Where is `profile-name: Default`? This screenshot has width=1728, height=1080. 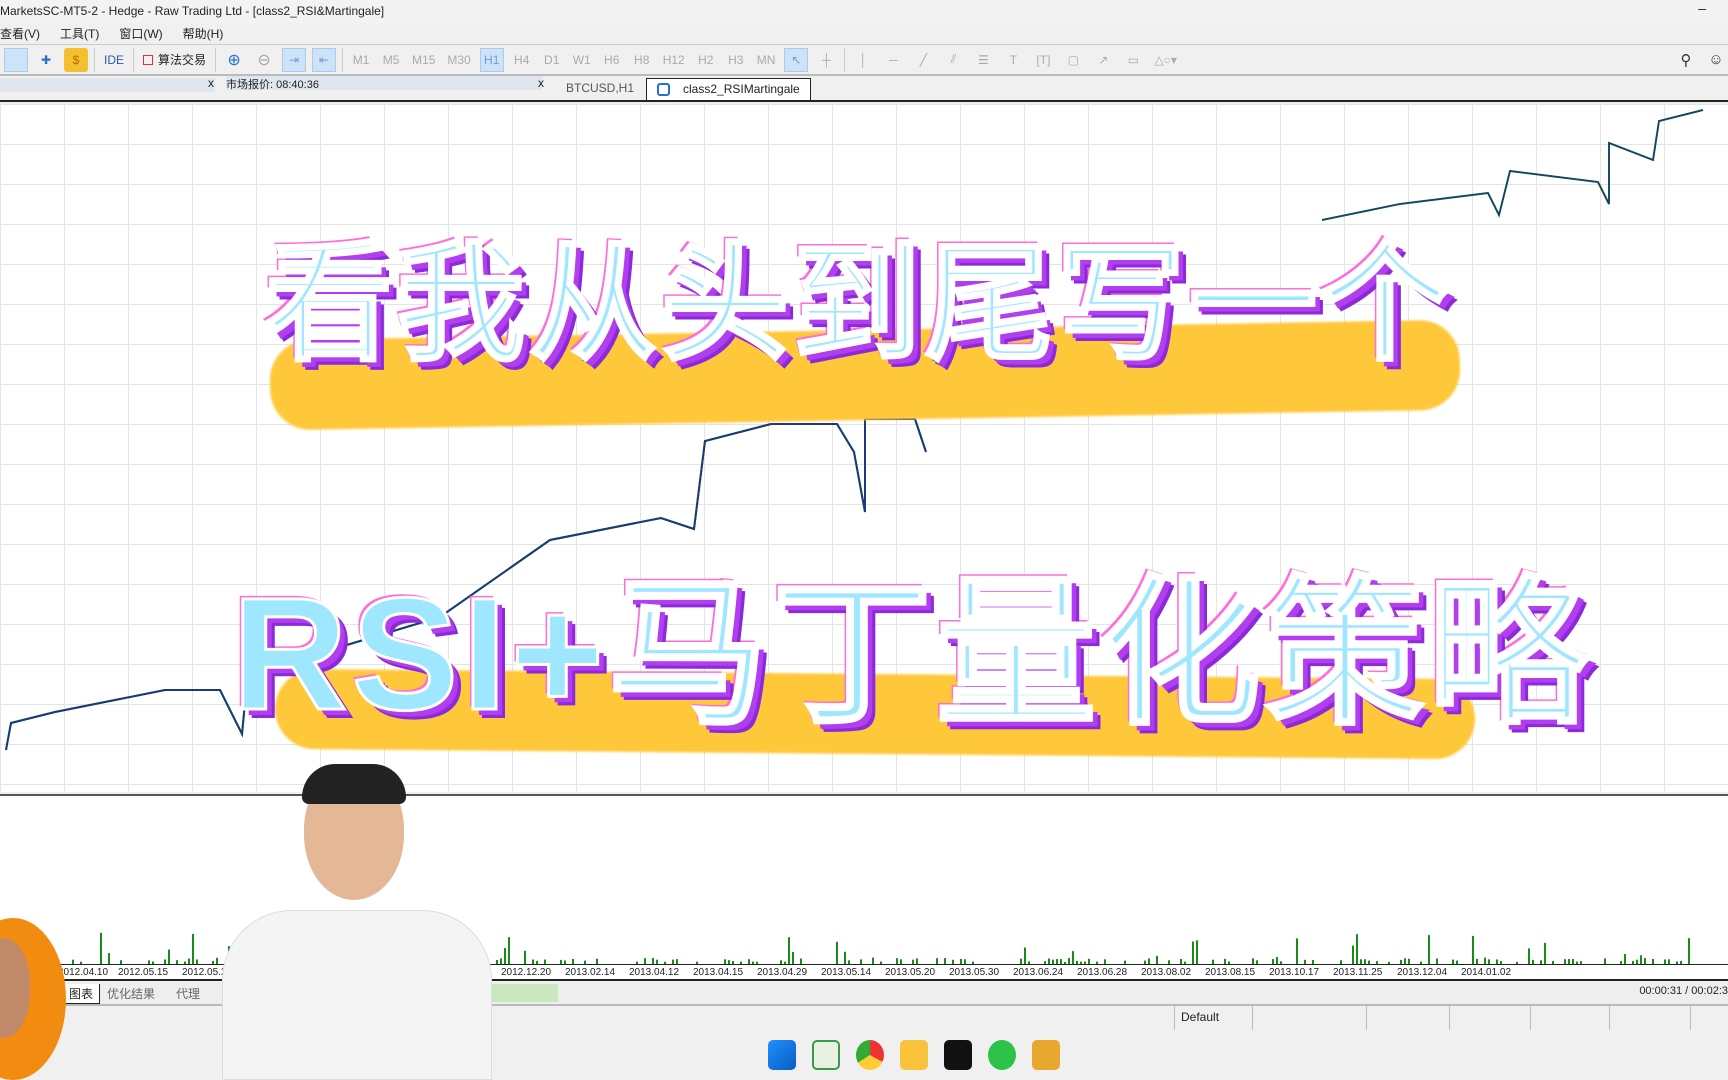
profile-name: Default is located at coordinates (1199, 1018).